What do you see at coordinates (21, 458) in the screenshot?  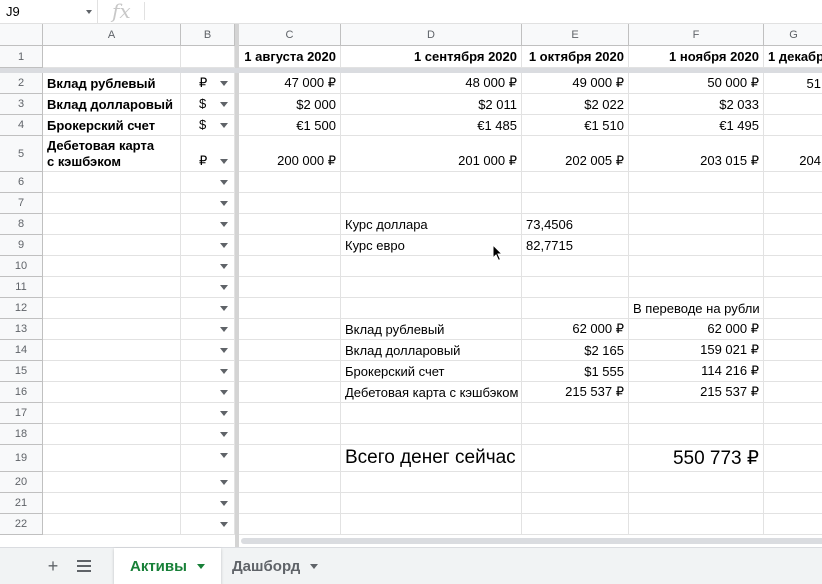 I see `row-header-19: 19` at bounding box center [21, 458].